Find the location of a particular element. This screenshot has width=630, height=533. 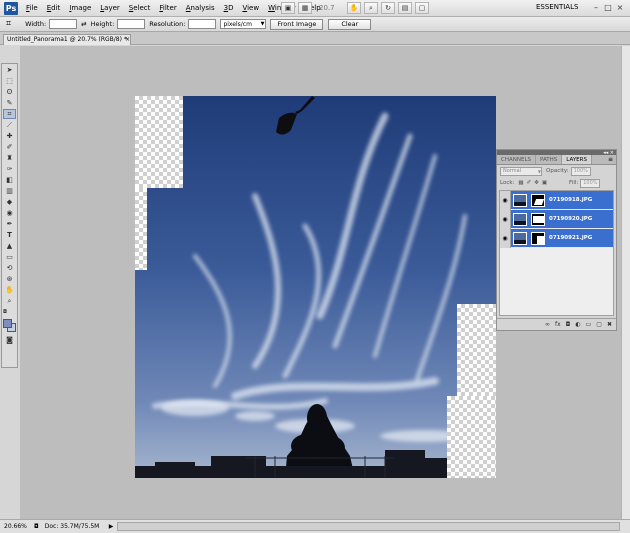

zoom-level: 20.7 is located at coordinates (331, 8).